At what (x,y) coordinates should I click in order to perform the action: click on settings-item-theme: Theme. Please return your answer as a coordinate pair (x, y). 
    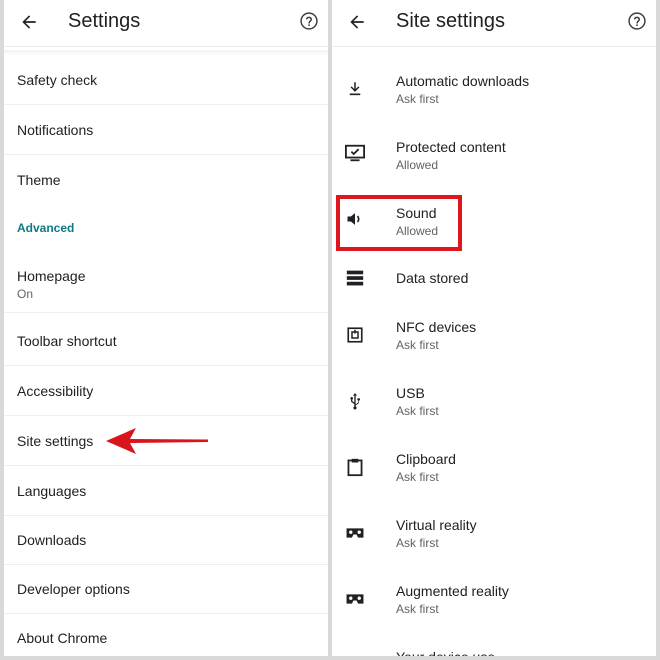
    Looking at the image, I should click on (166, 180).